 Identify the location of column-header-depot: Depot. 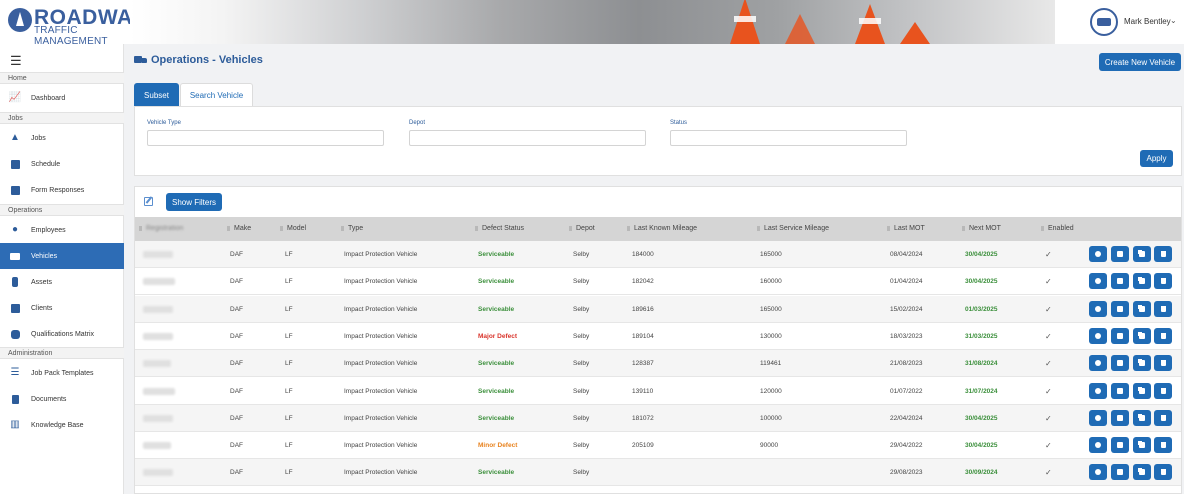
(582, 229).